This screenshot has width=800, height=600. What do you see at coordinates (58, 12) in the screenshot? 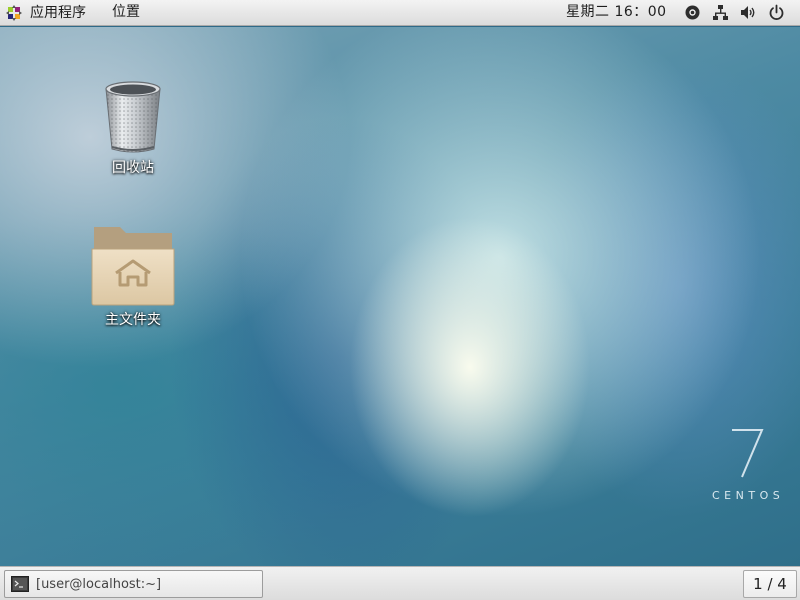
I see `applications-menu-label: 应用程序` at bounding box center [58, 12].